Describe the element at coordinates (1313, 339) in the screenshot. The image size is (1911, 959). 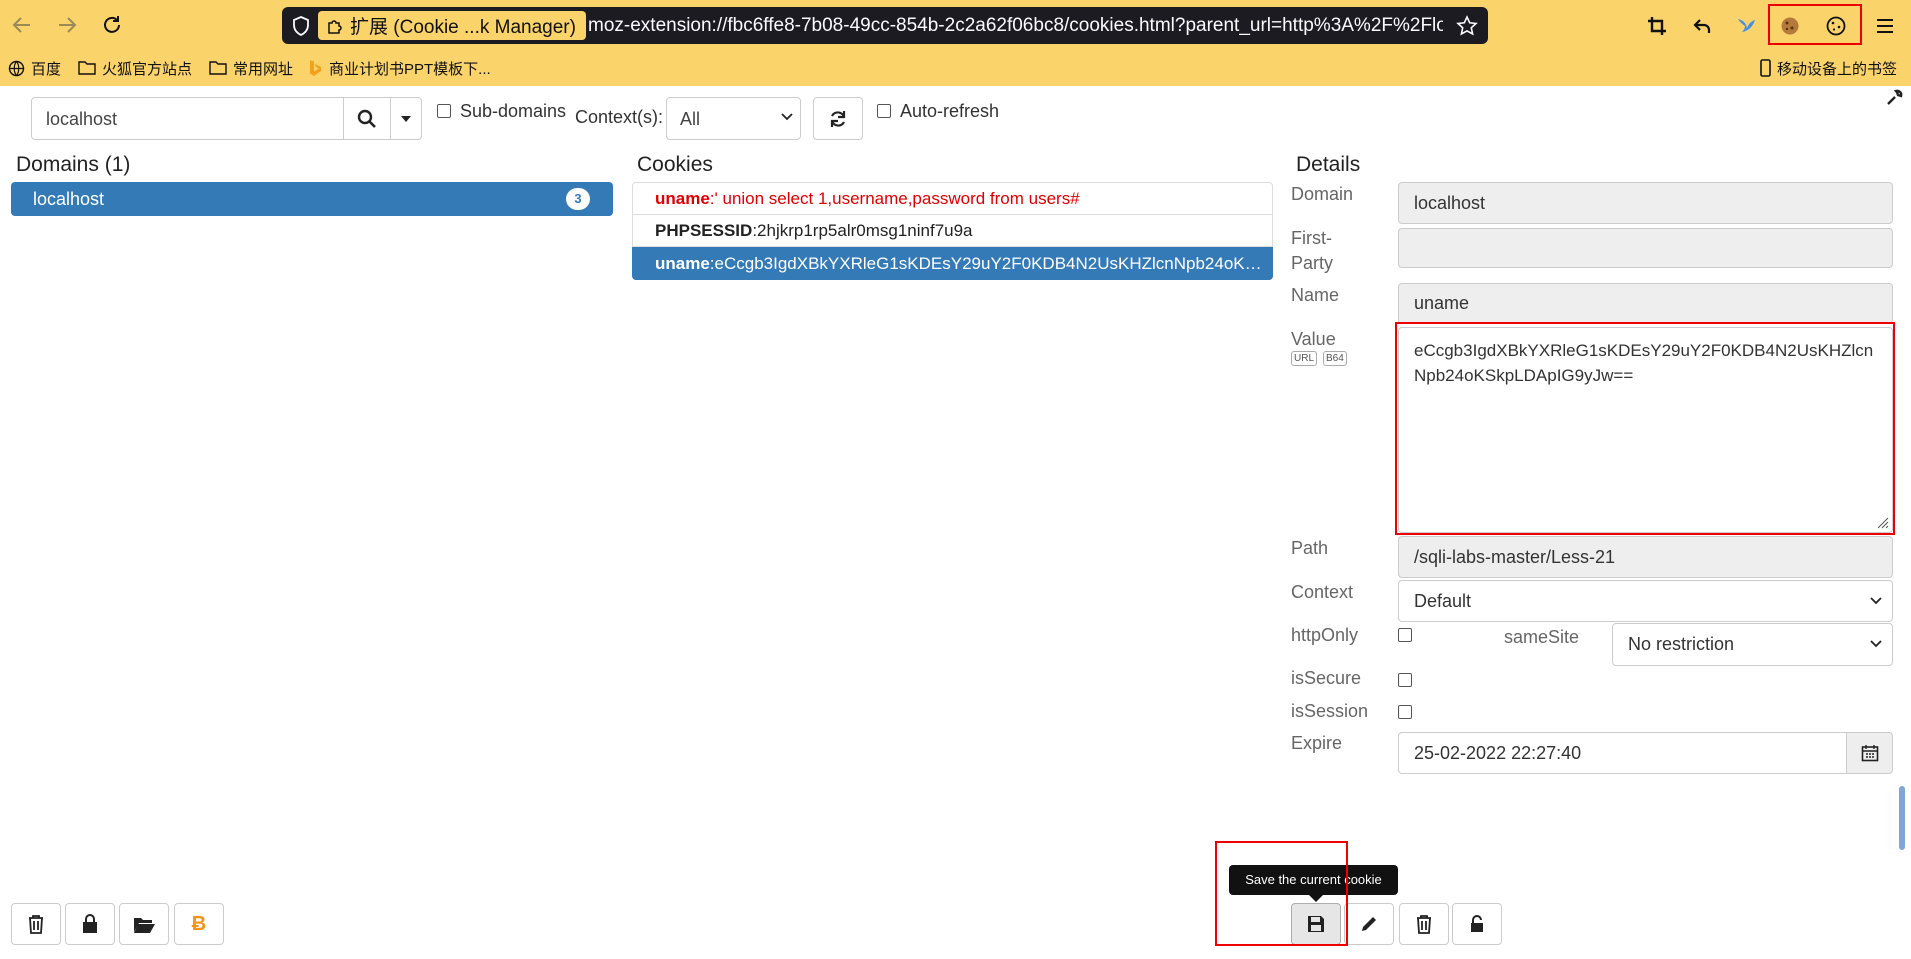
I see `value-label: Value` at that location.